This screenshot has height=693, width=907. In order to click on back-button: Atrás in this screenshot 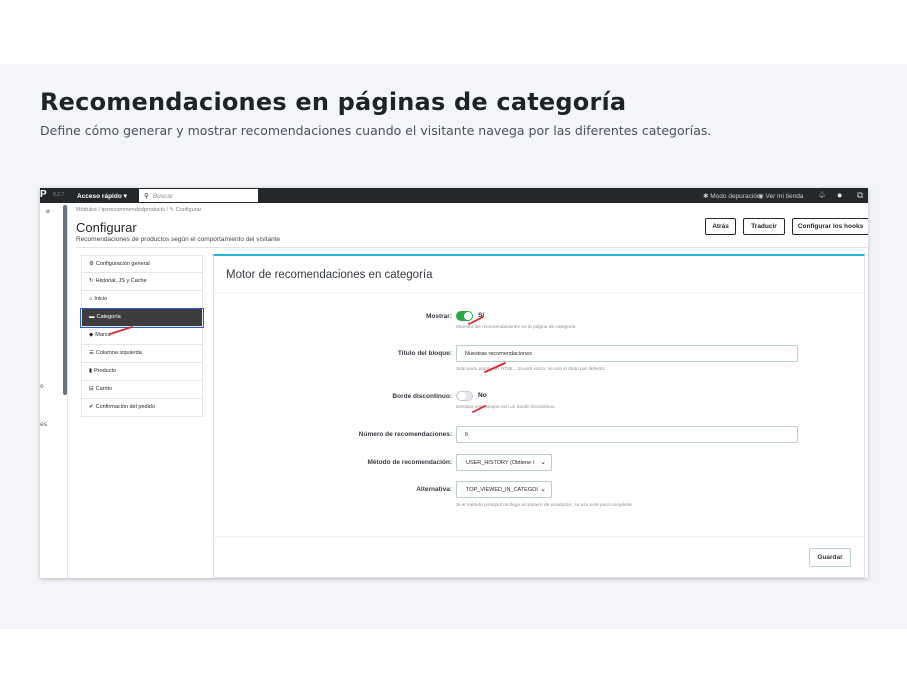, I will do `click(720, 226)`.